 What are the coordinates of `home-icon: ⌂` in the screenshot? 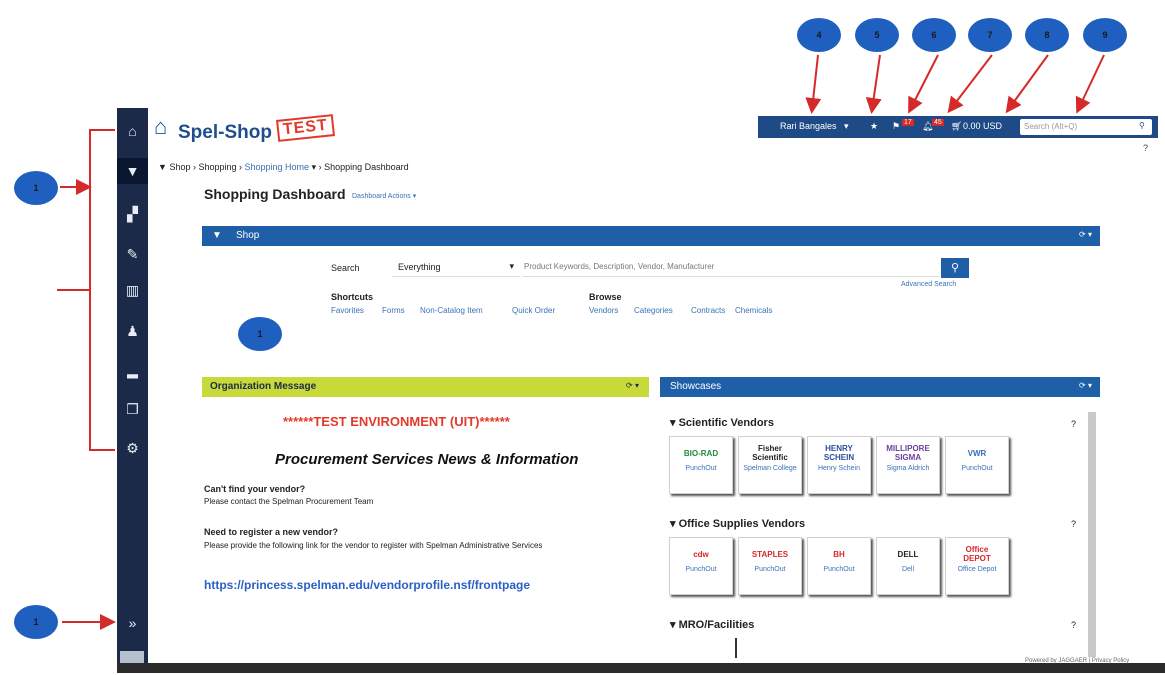 It's located at (132, 131).